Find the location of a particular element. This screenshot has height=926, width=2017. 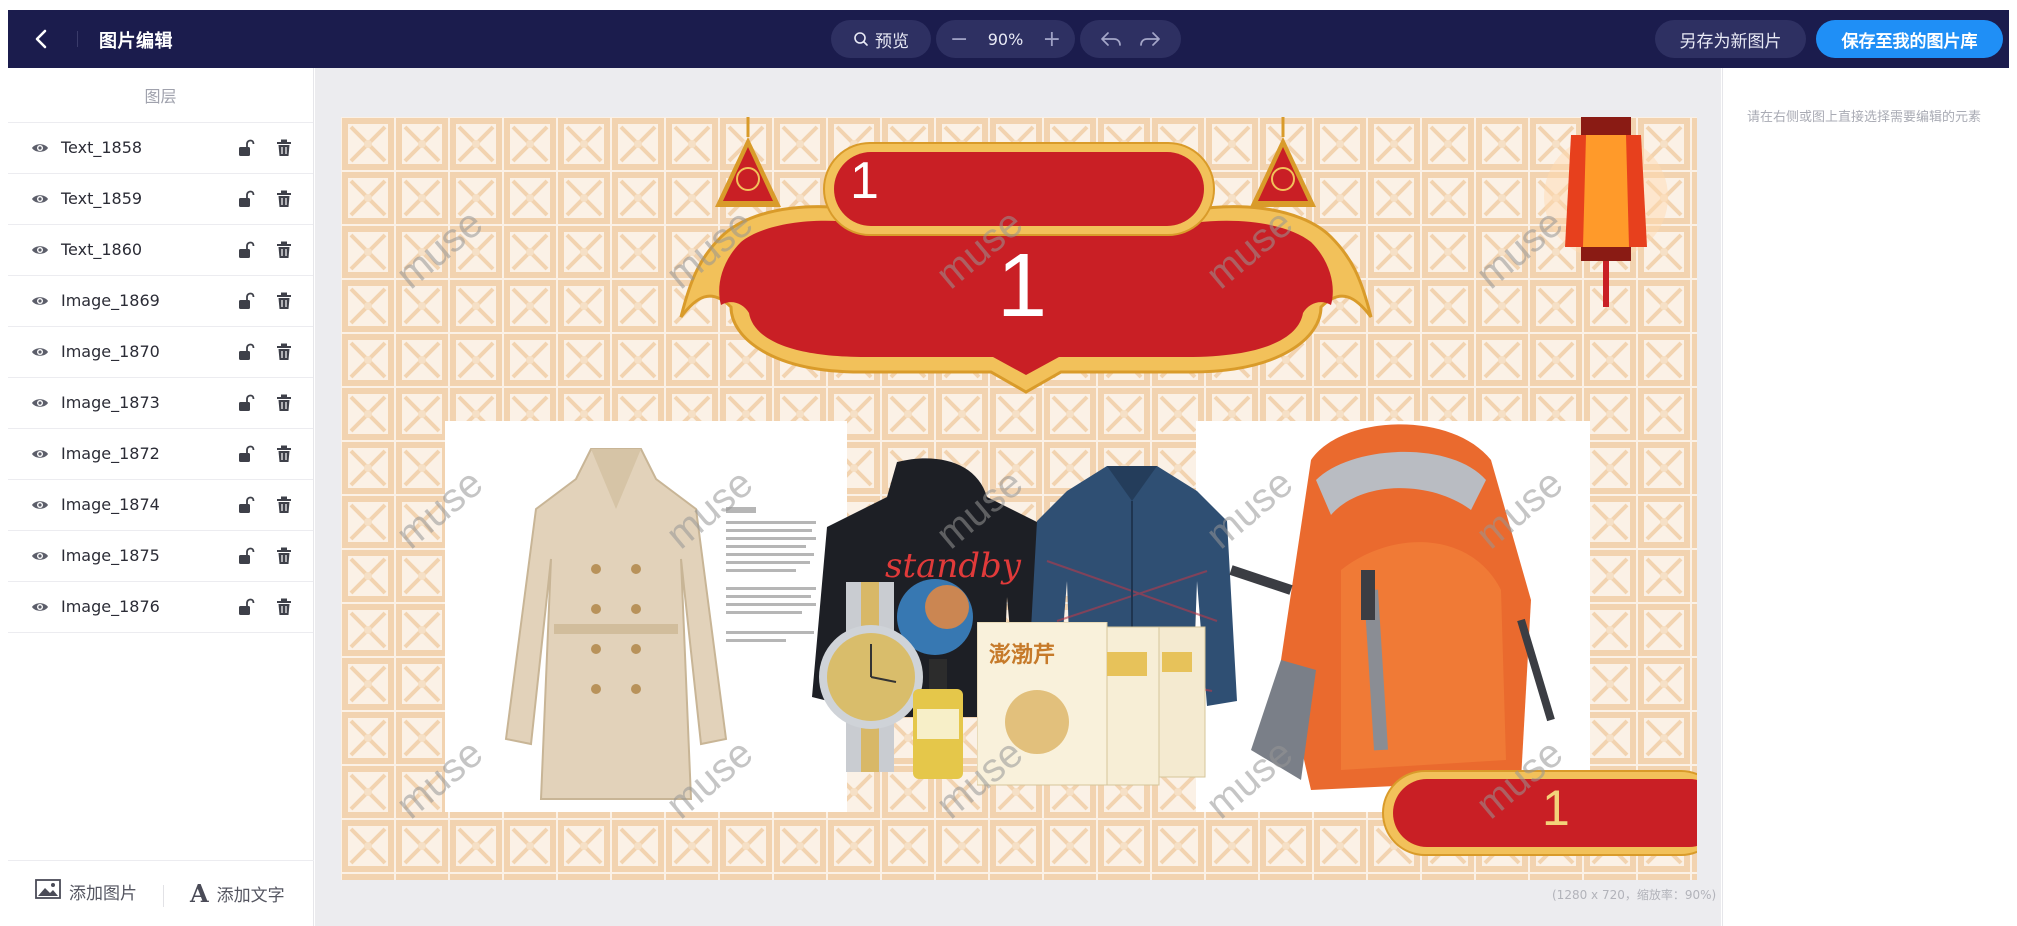

zoom-level: 90% is located at coordinates (1005, 39).